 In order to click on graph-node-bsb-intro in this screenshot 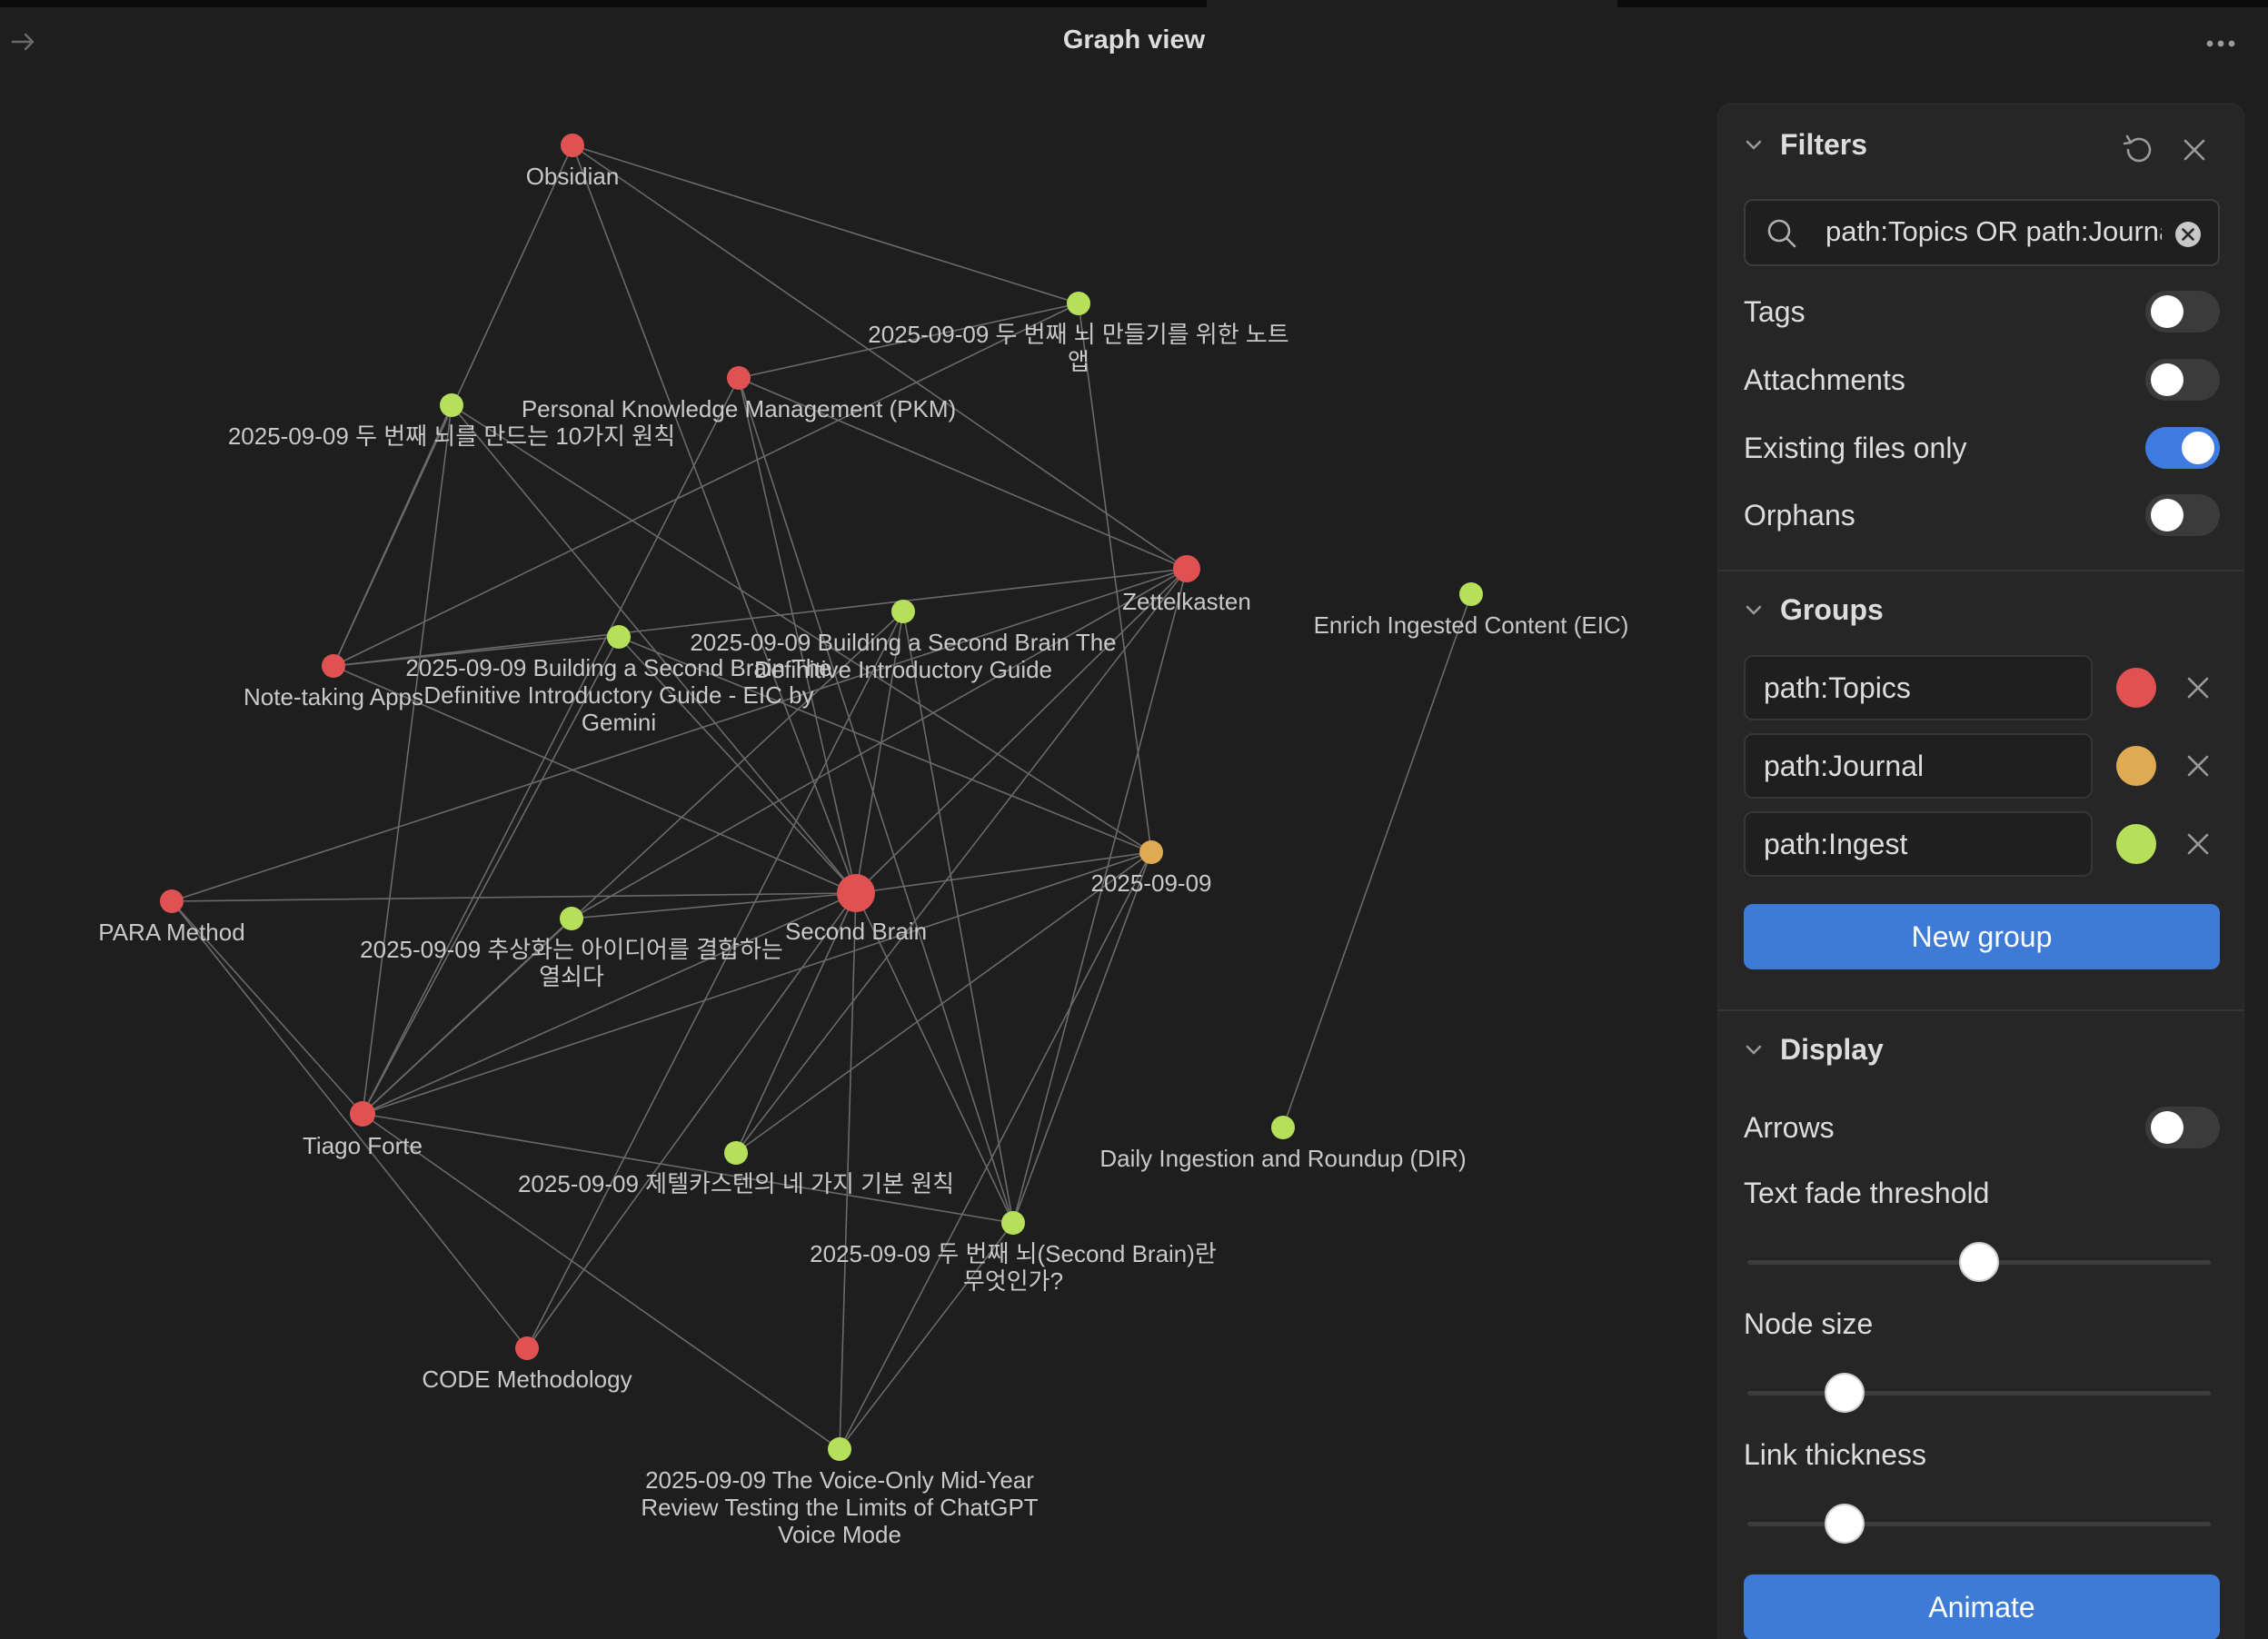, I will do `click(903, 611)`.